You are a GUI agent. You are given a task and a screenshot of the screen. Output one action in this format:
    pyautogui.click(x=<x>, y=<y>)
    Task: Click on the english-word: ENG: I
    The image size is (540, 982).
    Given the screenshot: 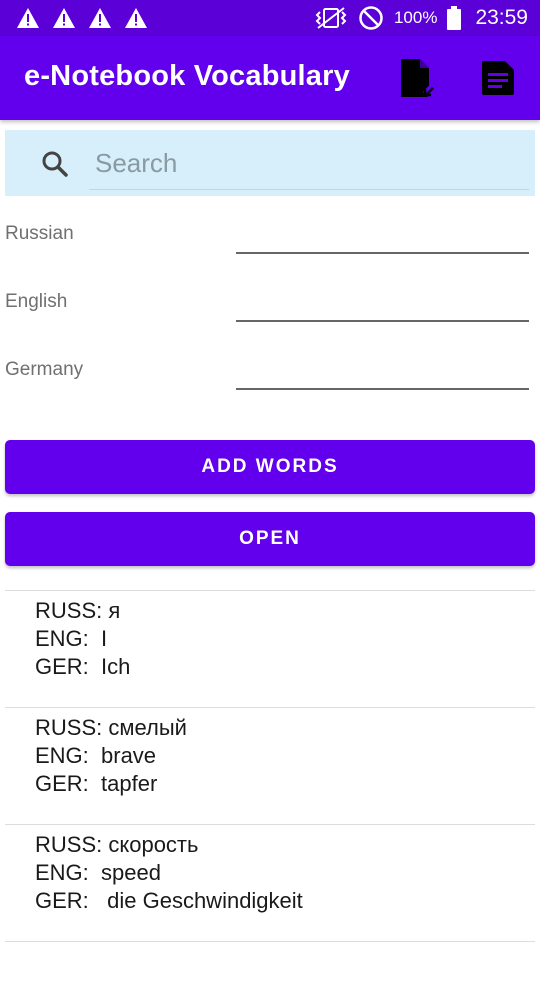 What is the action you would take?
    pyautogui.click(x=71, y=638)
    